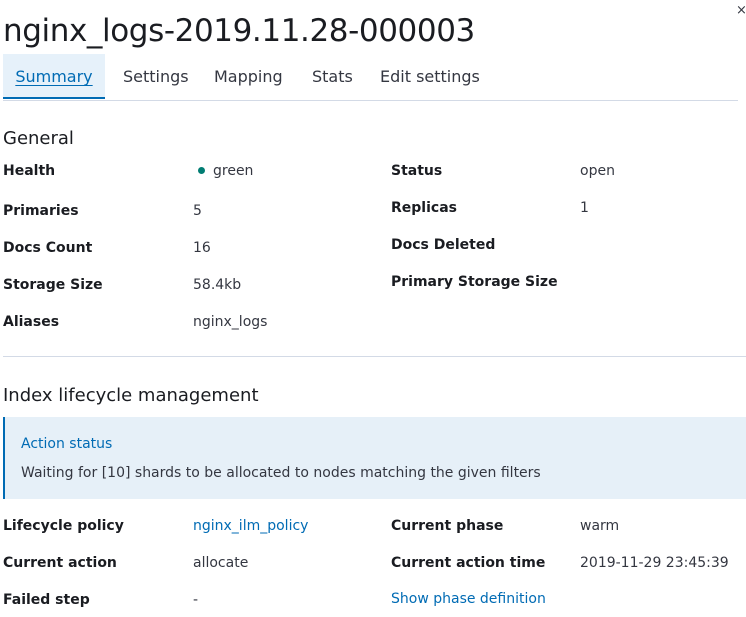 The image size is (746, 617). Describe the element at coordinates (430, 76) in the screenshot. I see `tab-edit-settings: Edit settings` at that location.